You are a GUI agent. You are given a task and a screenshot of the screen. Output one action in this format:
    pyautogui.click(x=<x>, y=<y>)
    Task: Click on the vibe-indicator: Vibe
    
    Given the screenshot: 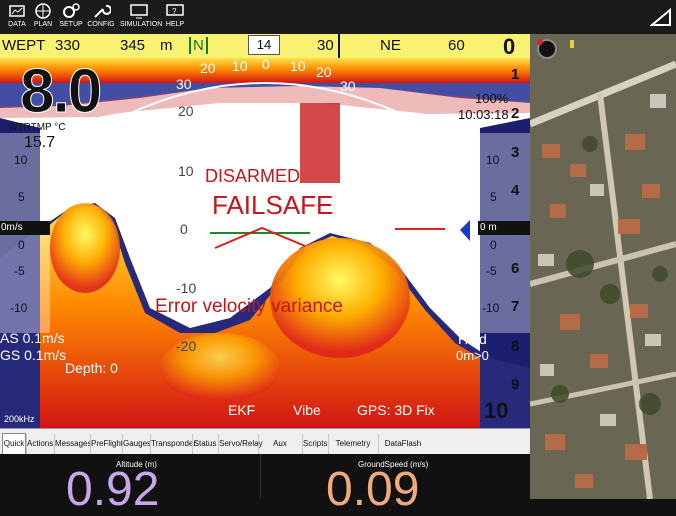 What is the action you would take?
    pyautogui.click(x=307, y=410)
    